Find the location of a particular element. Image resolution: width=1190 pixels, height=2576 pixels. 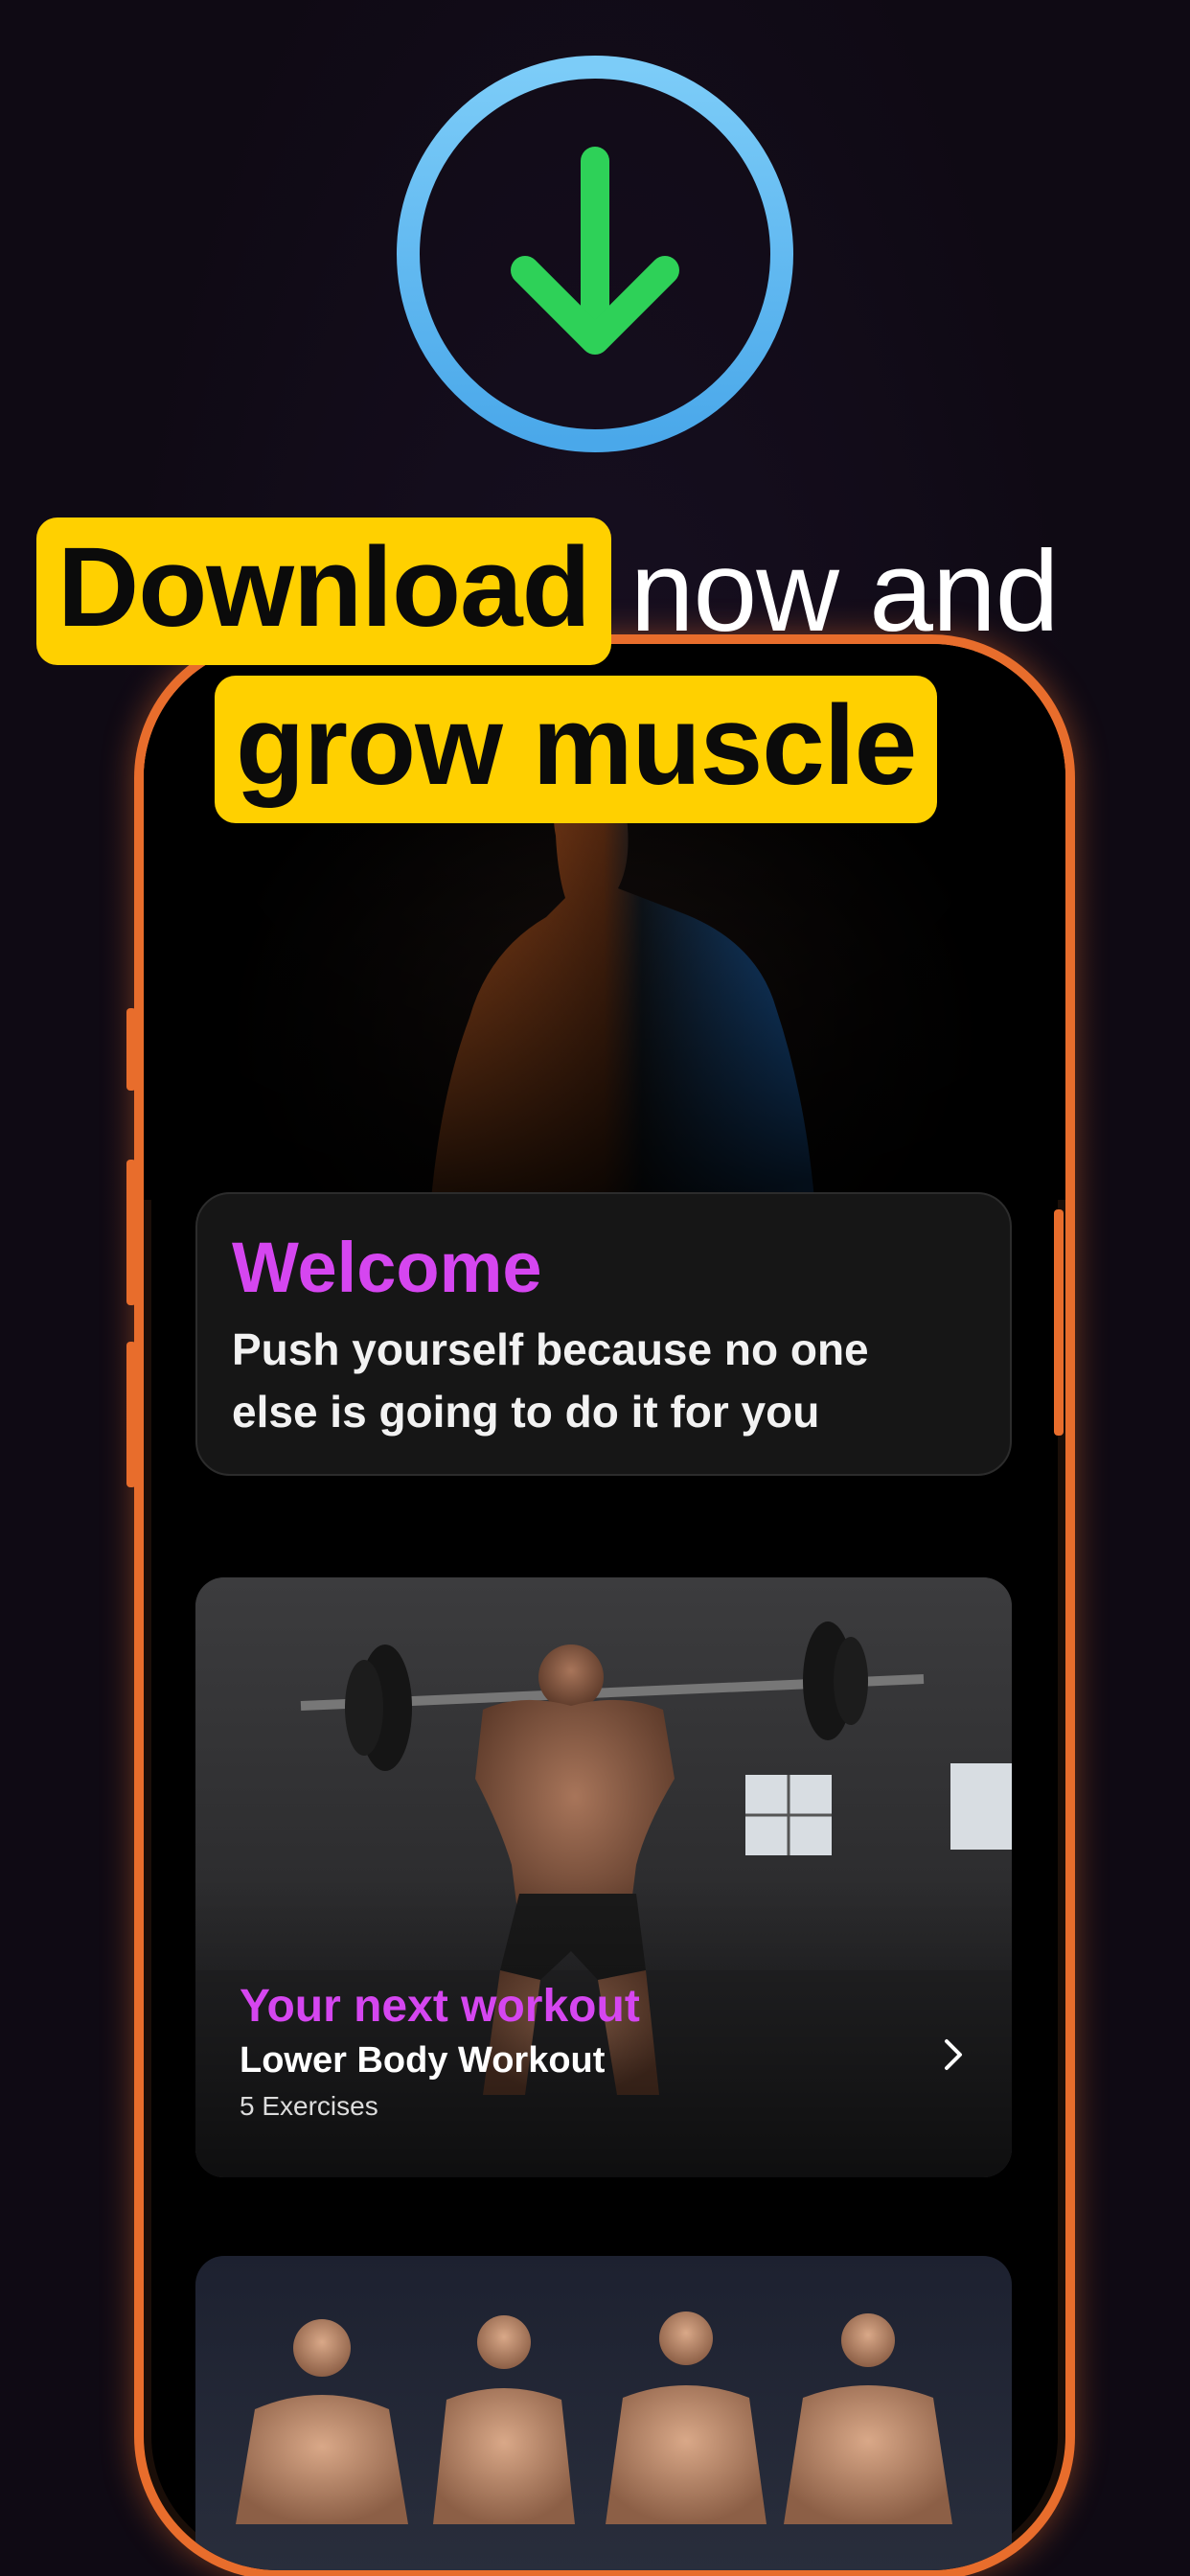

headline-highlight-grow-muscle: grow muscle is located at coordinates (576, 749).